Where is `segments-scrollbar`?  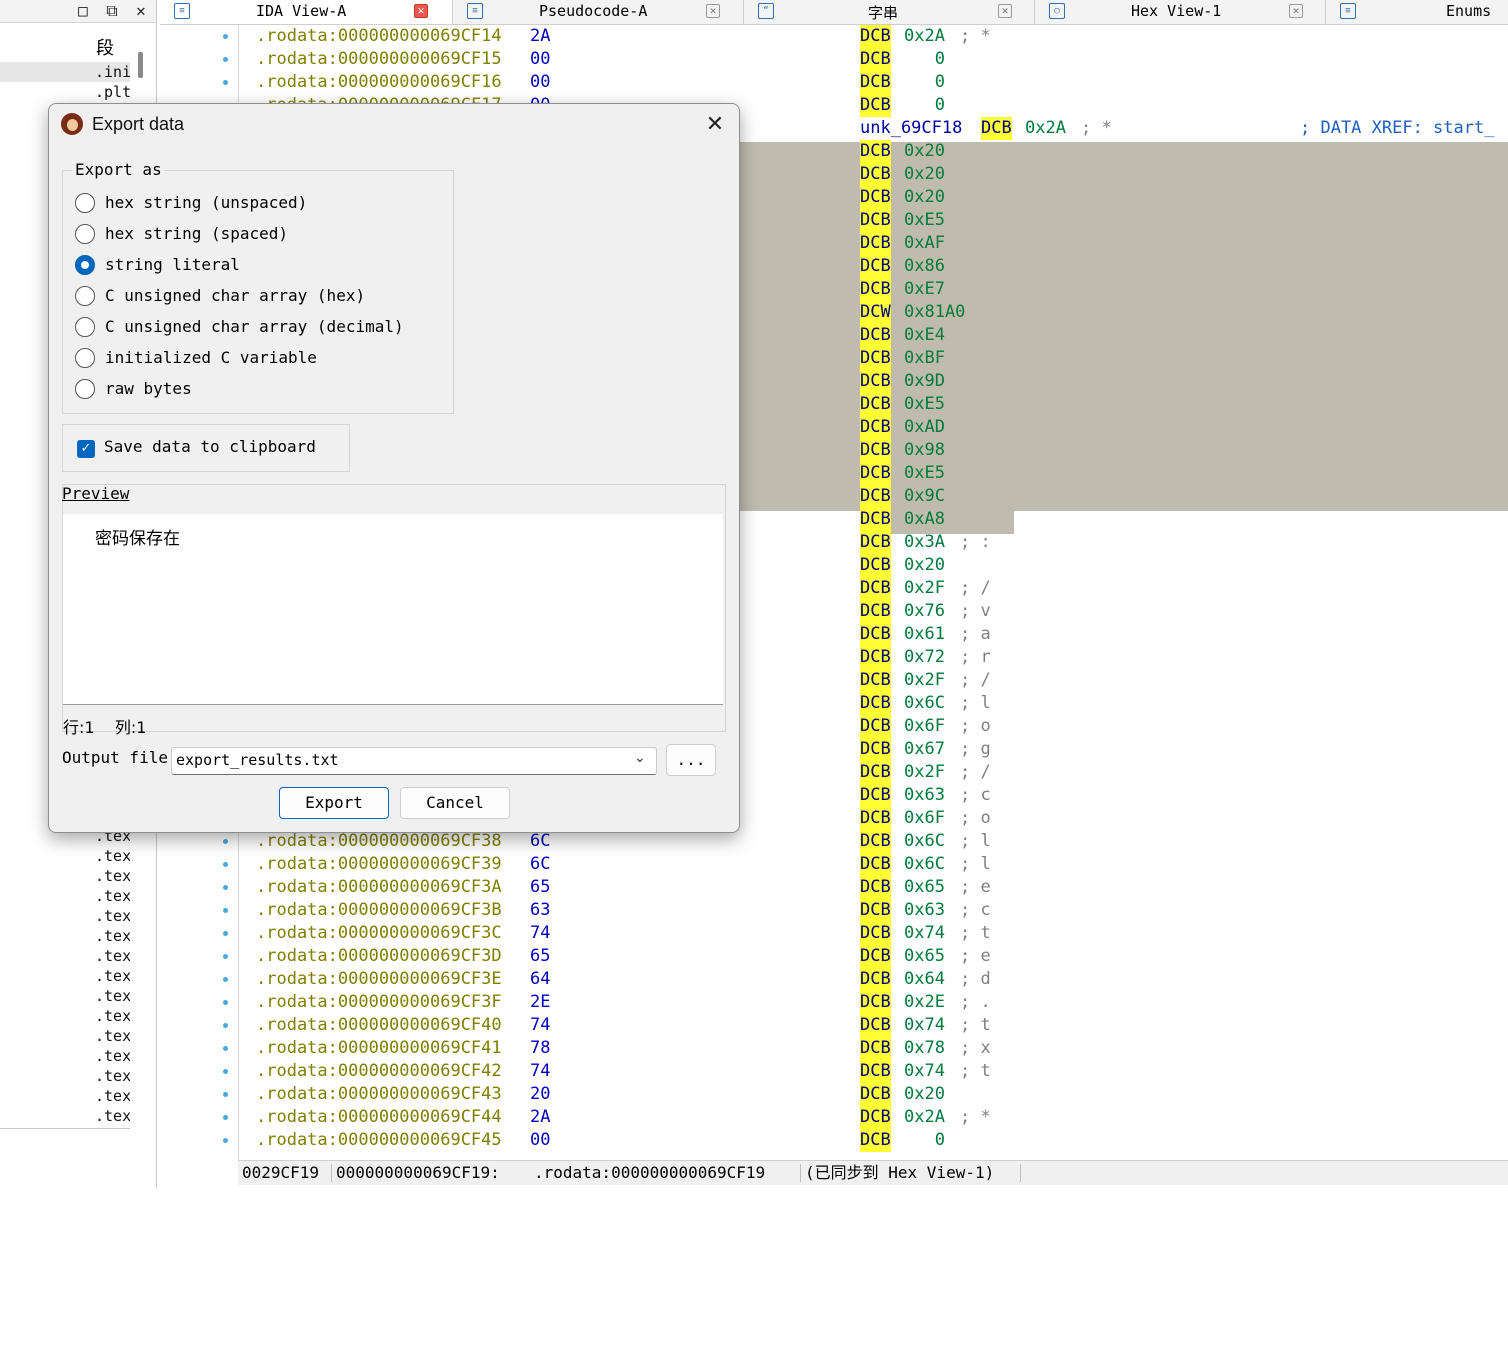 segments-scrollbar is located at coordinates (140, 65).